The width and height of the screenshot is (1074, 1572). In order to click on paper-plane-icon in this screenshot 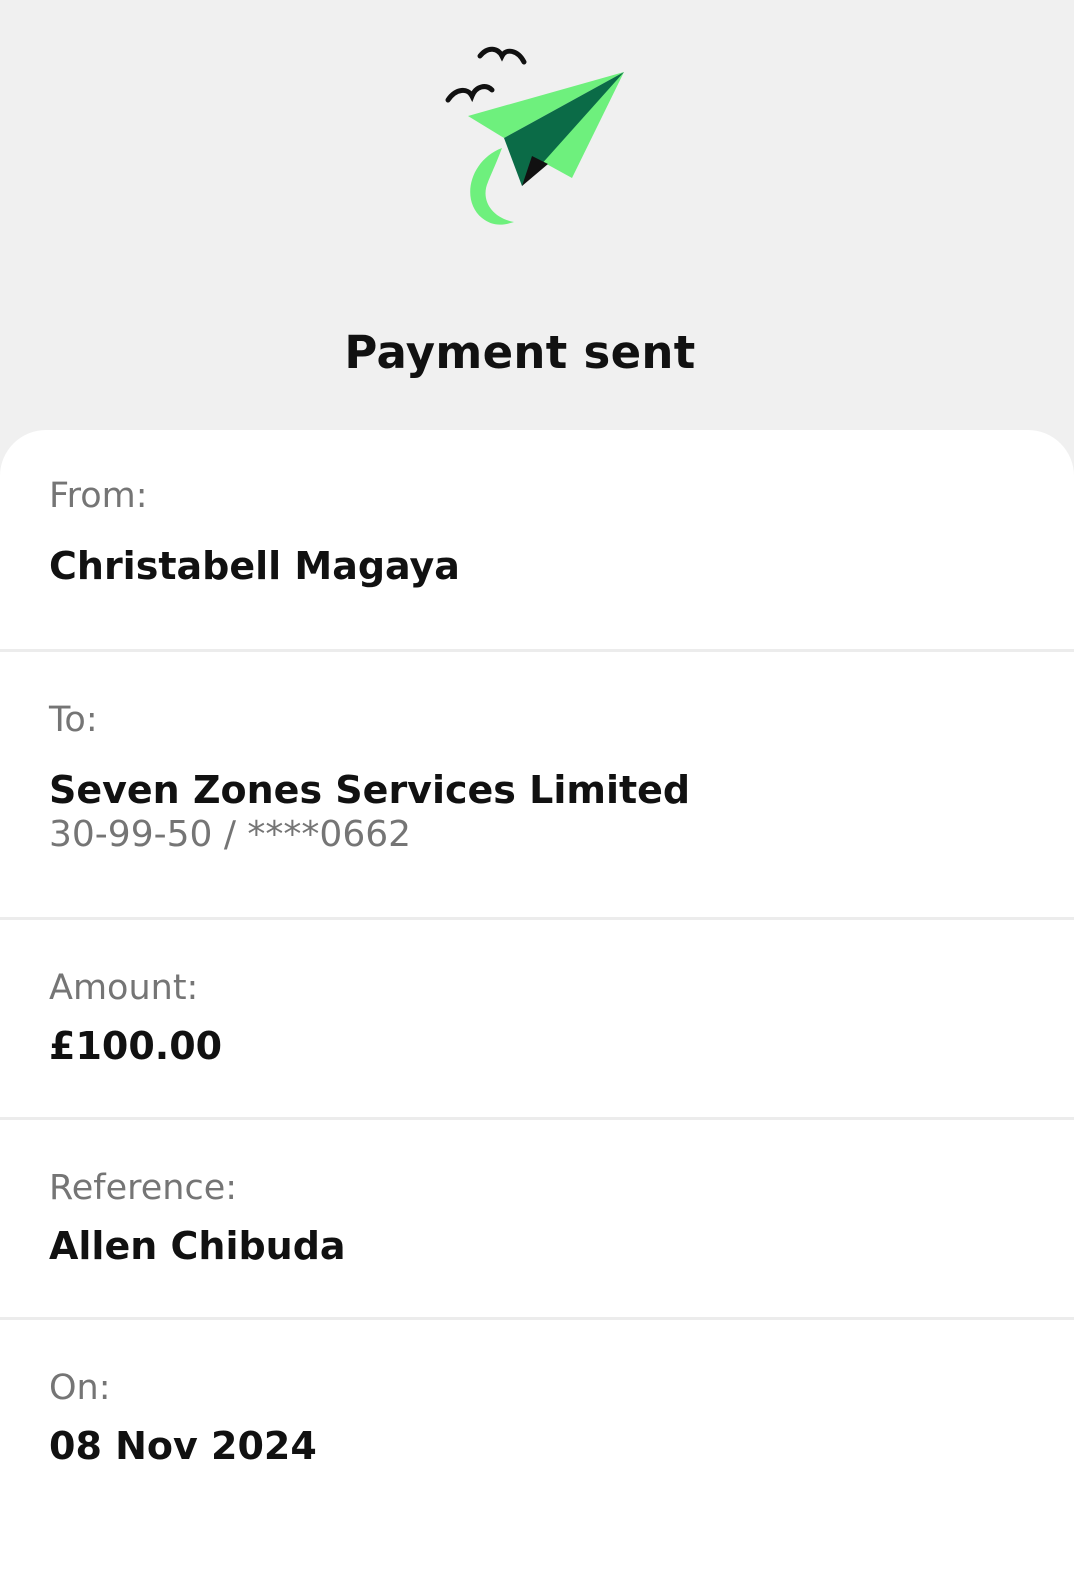, I will do `click(535, 135)`.